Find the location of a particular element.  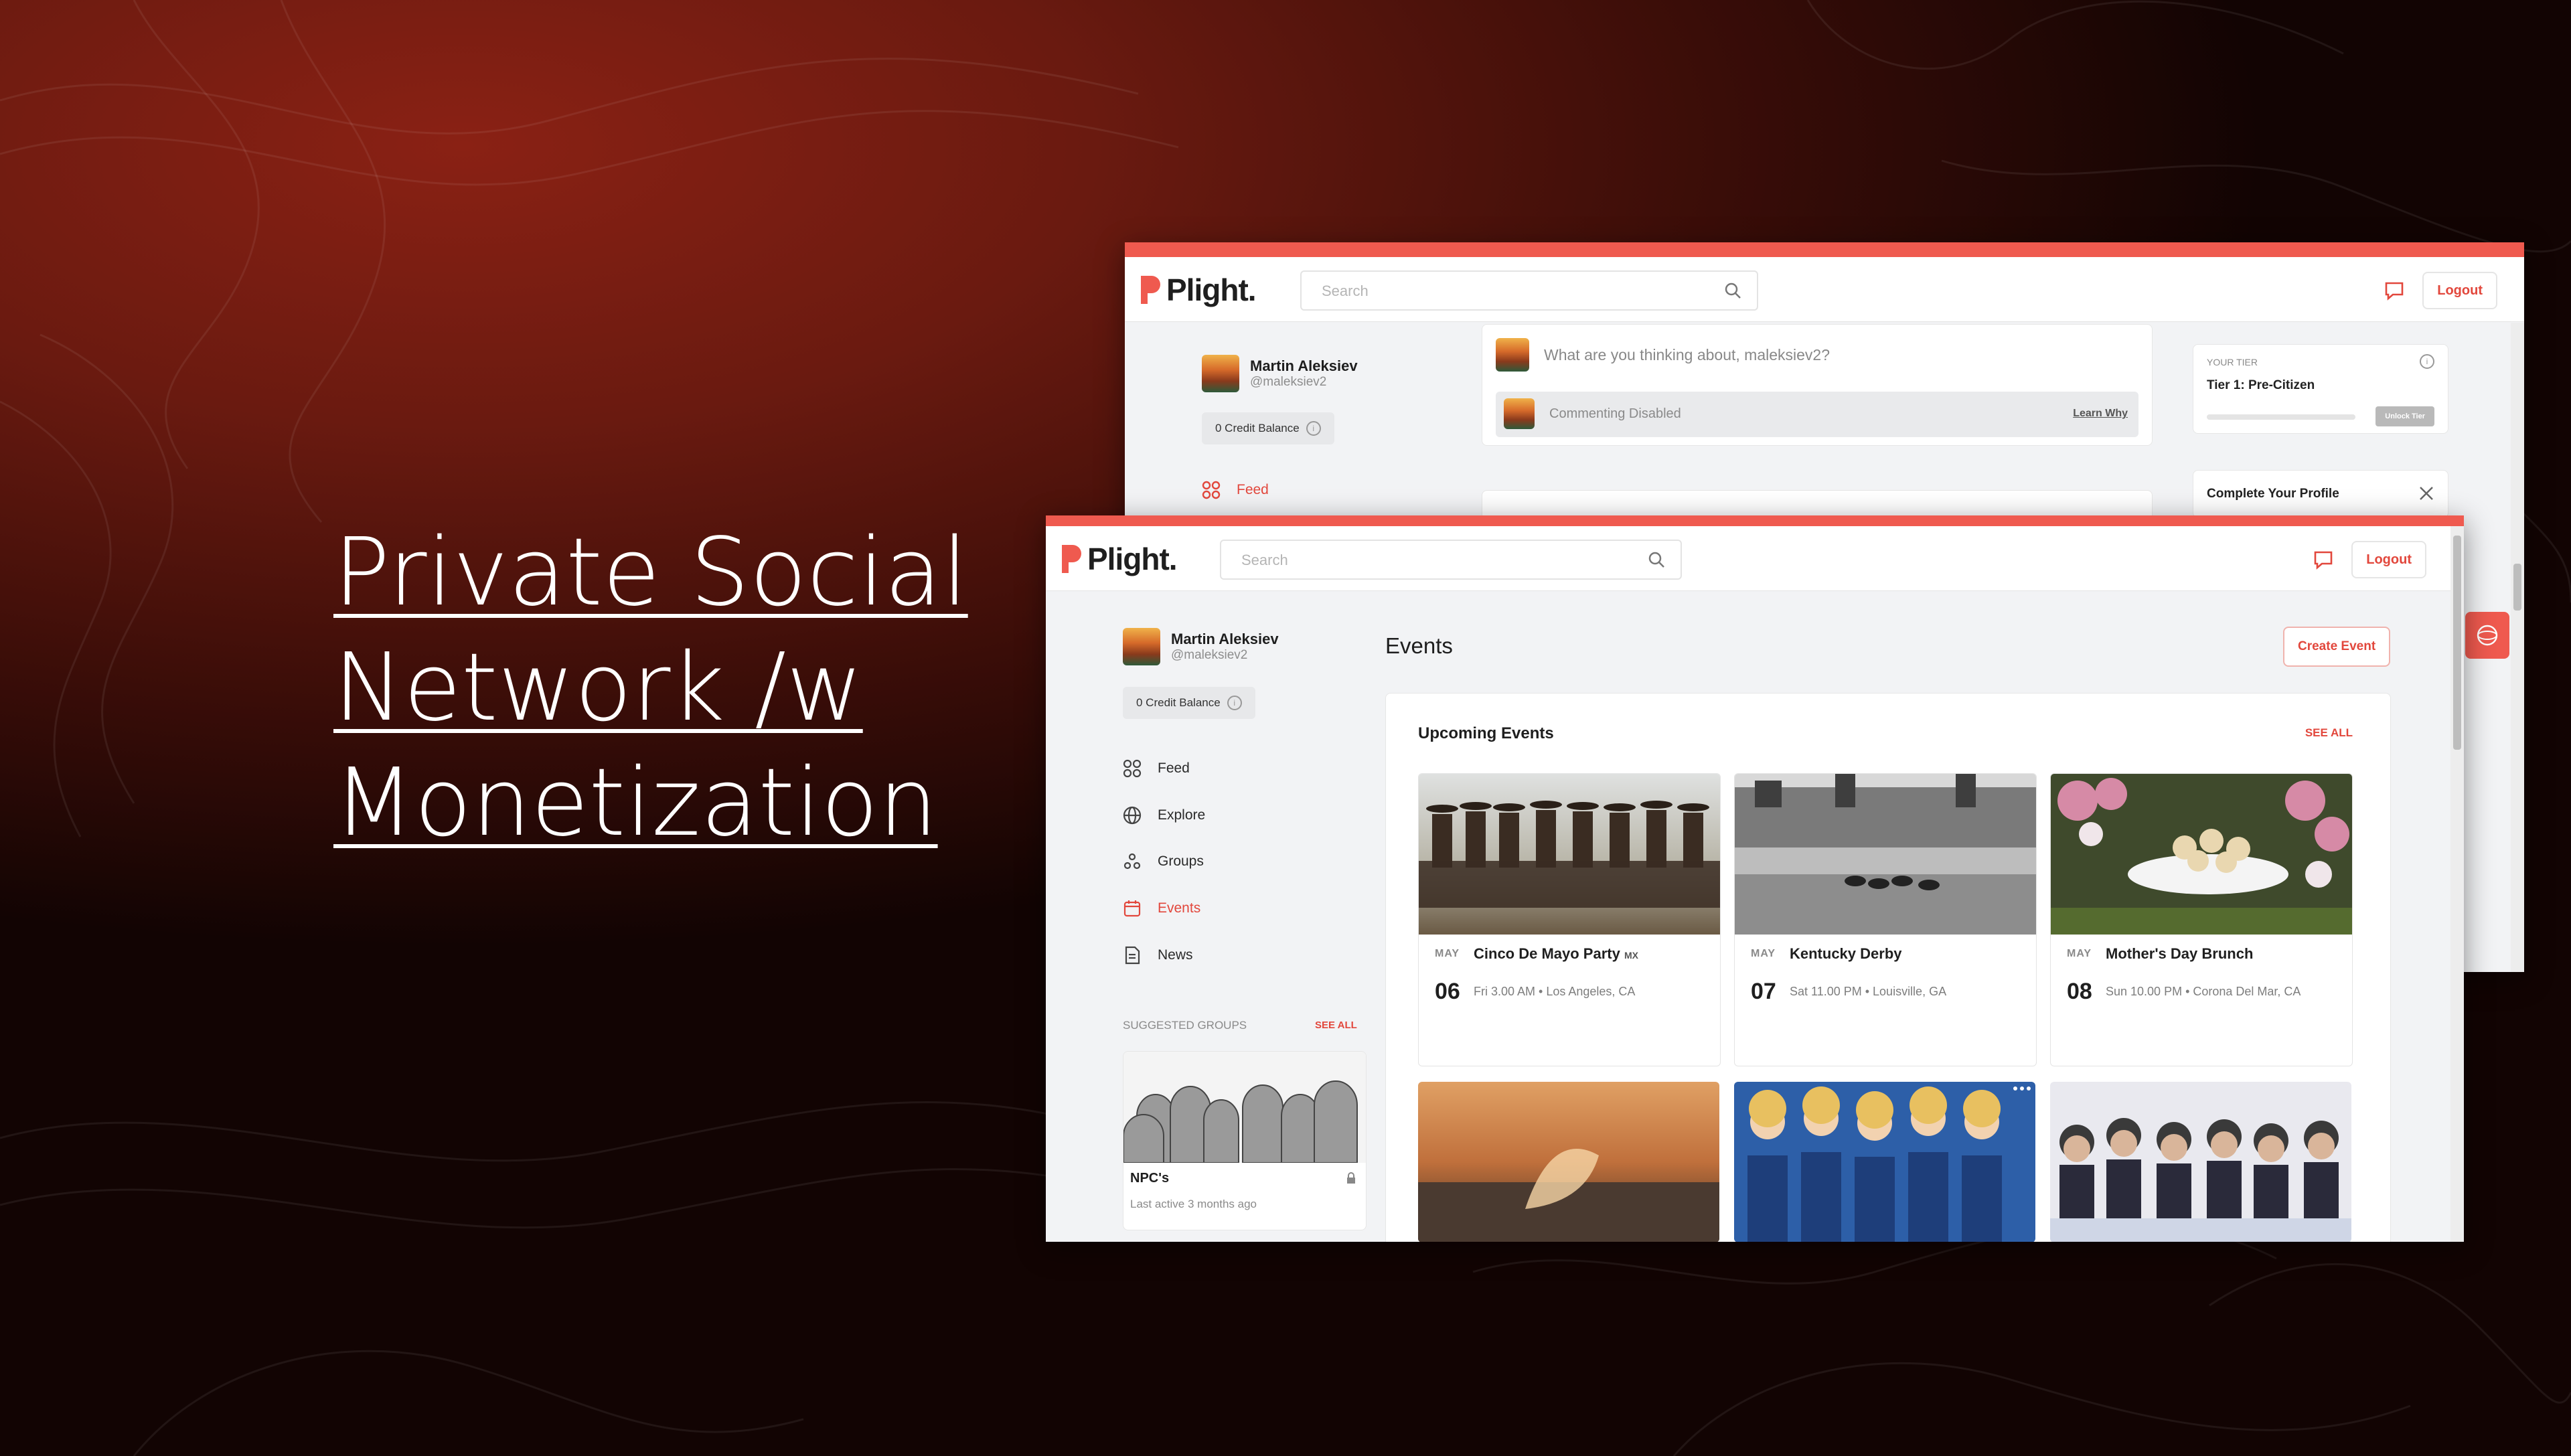

lock-icon is located at coordinates (1351, 1178).